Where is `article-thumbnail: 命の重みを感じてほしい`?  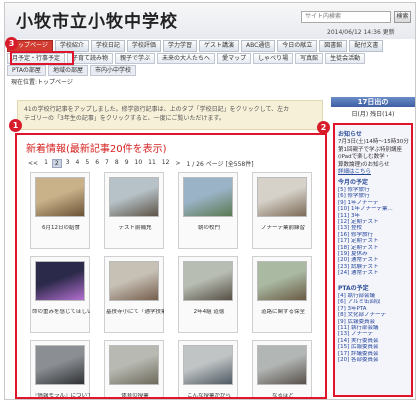
article-thumbnail: 命の重みを感じてほしい is located at coordinates (60, 294).